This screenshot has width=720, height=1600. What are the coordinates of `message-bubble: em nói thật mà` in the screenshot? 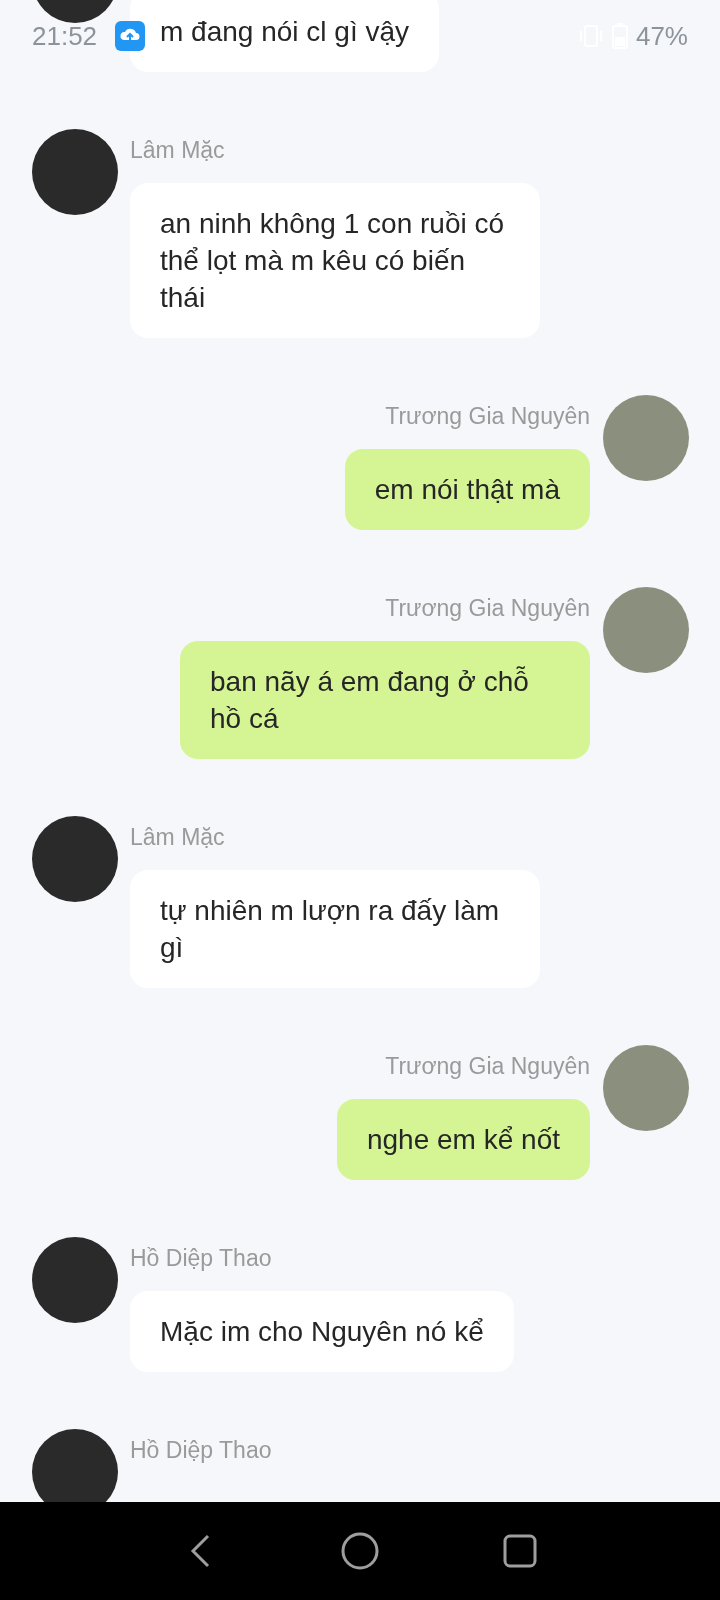 It's located at (467, 489).